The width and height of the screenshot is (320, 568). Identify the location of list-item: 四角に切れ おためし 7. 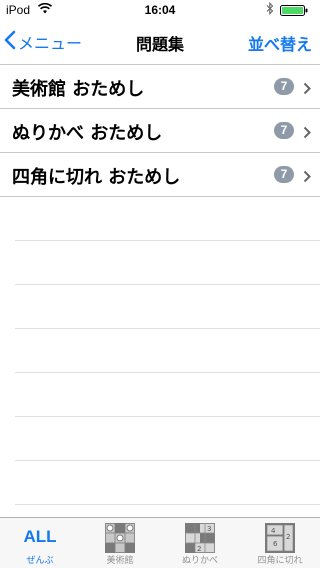
(160, 175).